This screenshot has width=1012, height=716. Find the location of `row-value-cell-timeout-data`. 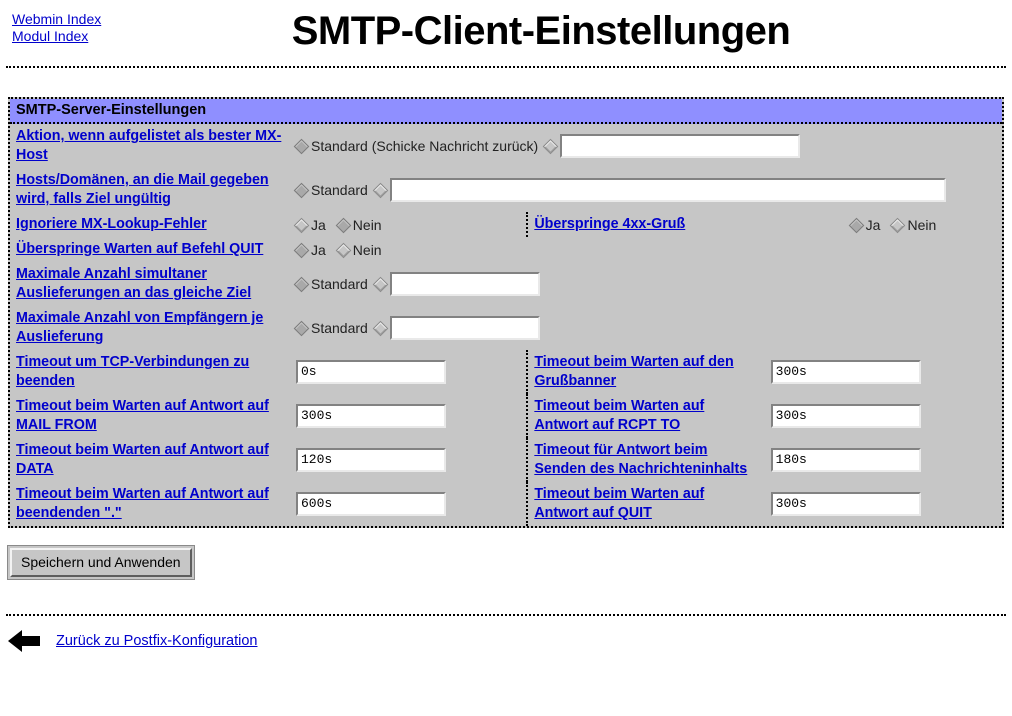

row-value-cell-timeout-data is located at coordinates (408, 460).